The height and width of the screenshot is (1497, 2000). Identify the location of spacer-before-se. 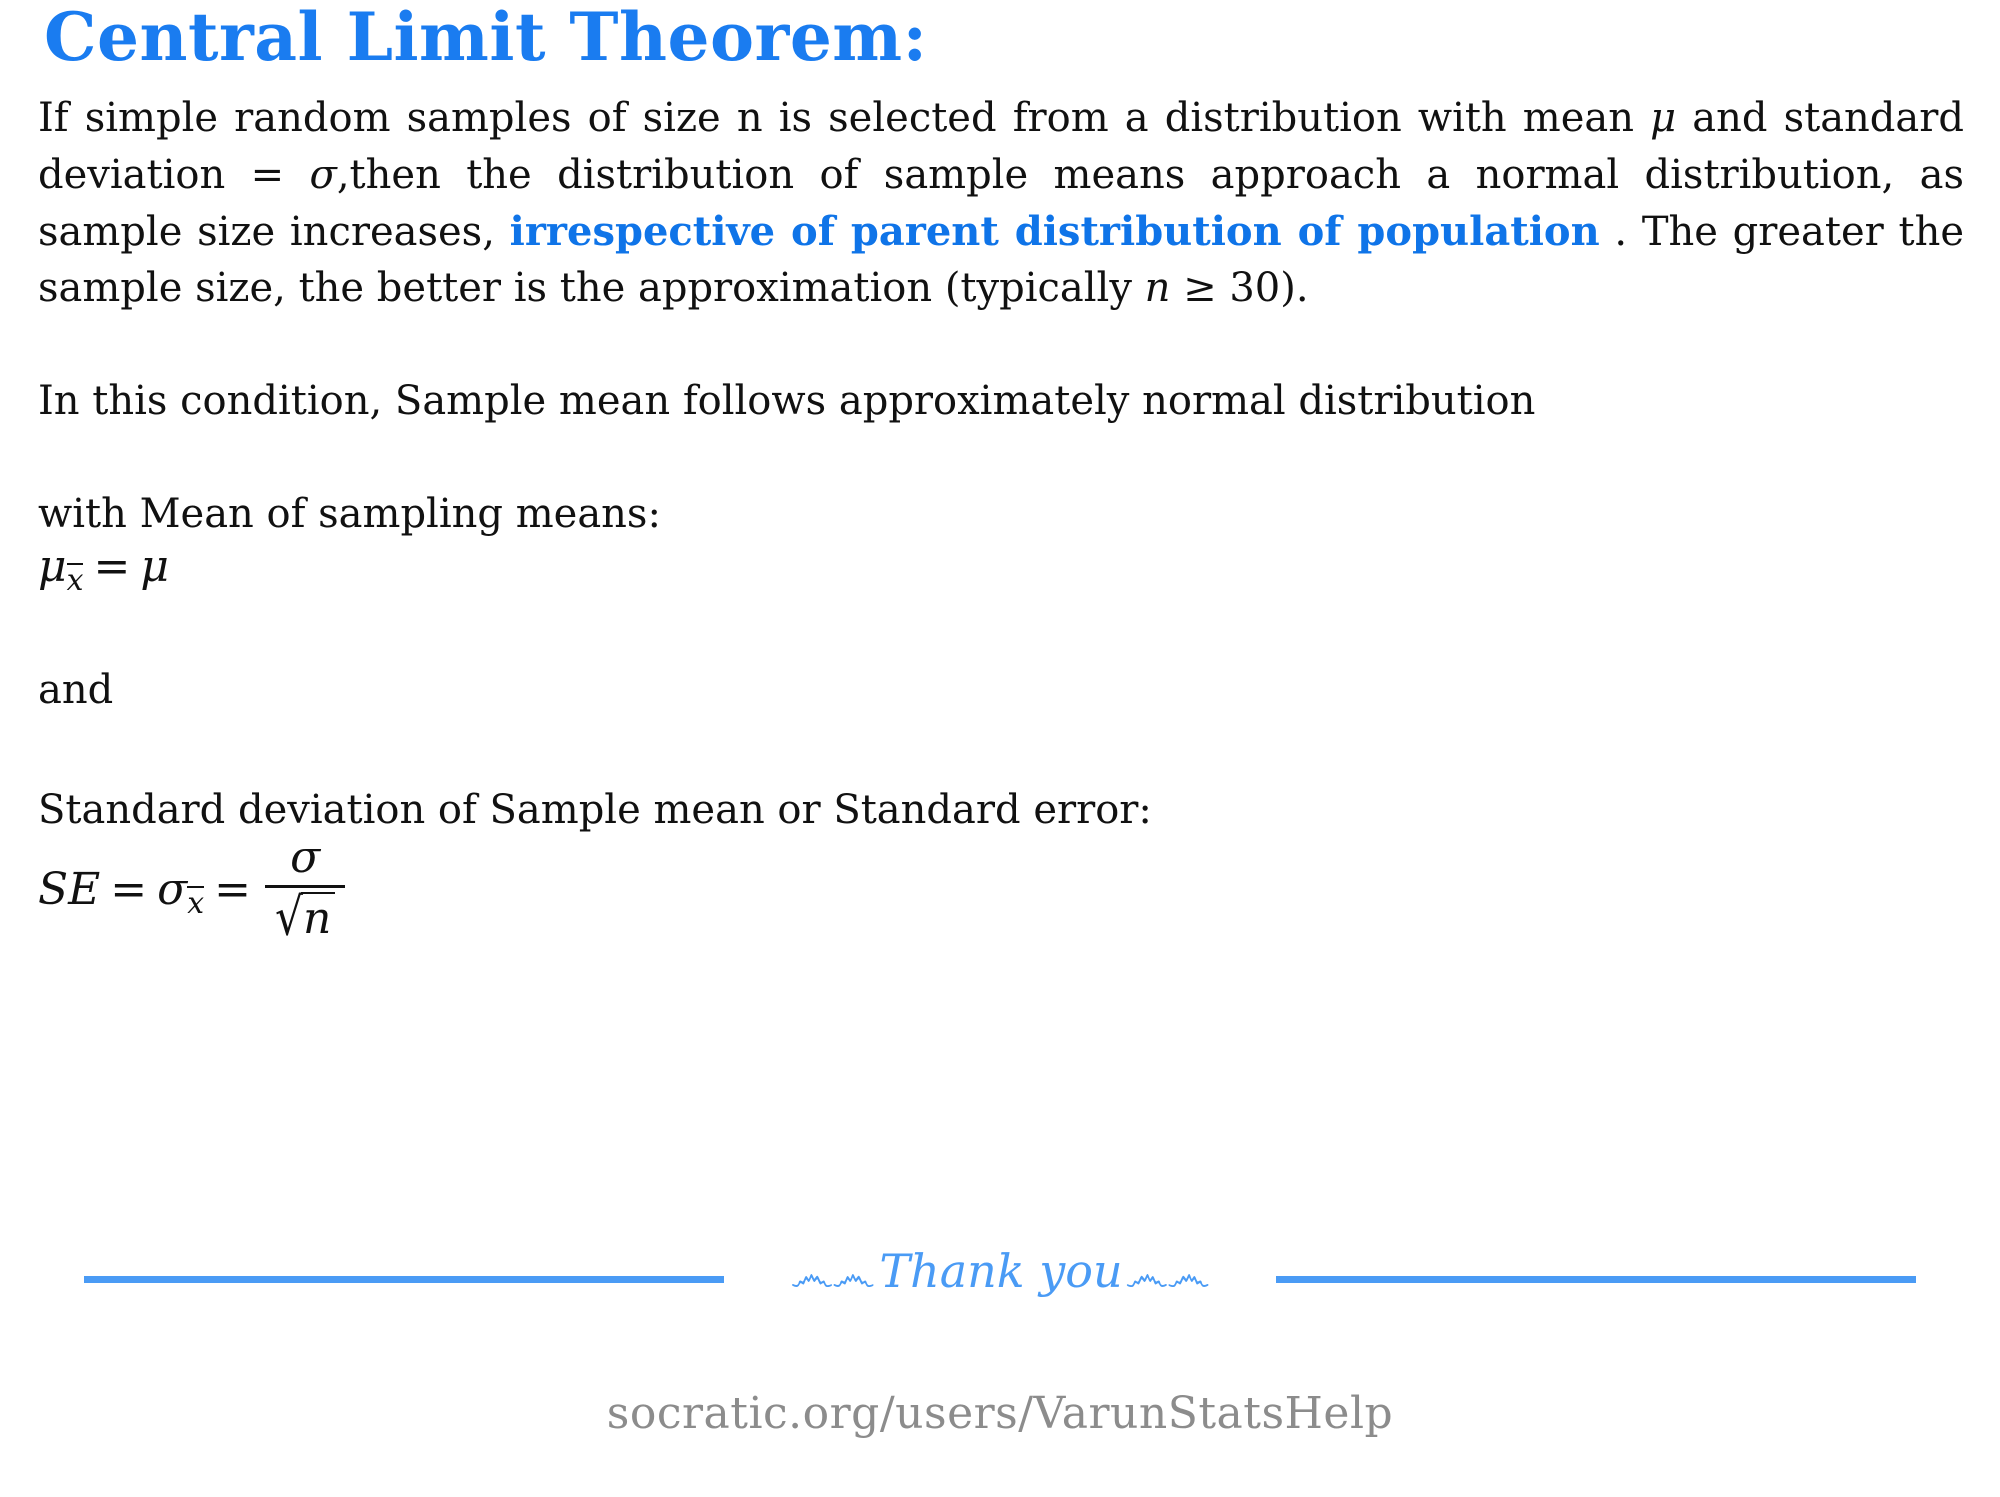
(1000, 750).